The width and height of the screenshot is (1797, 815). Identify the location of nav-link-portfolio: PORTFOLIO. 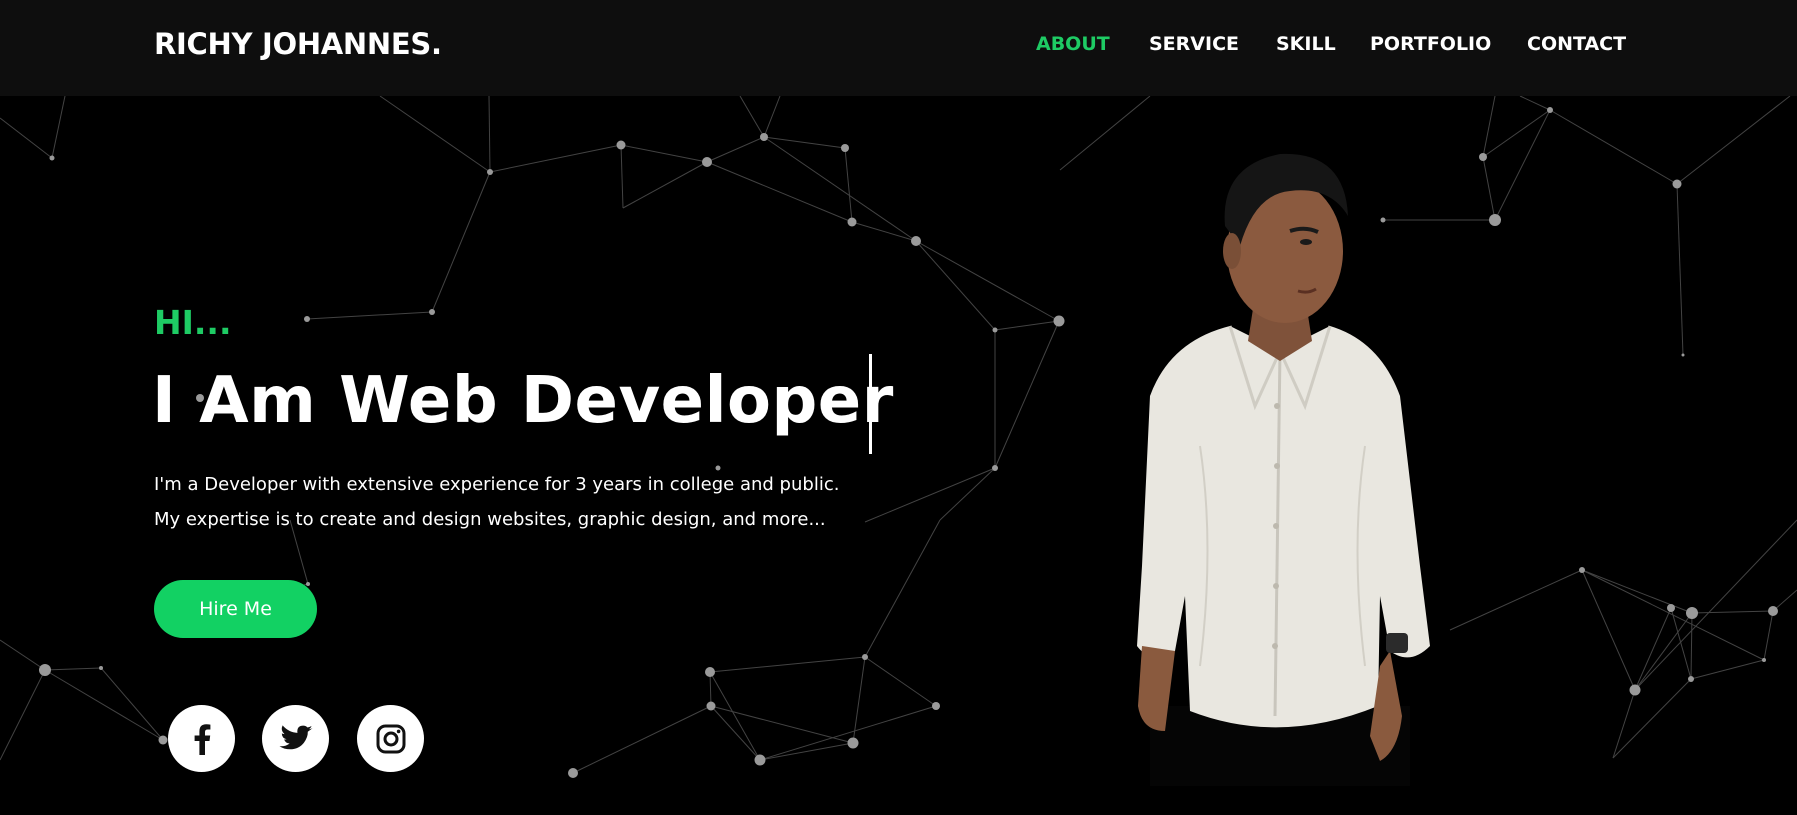
(1430, 44).